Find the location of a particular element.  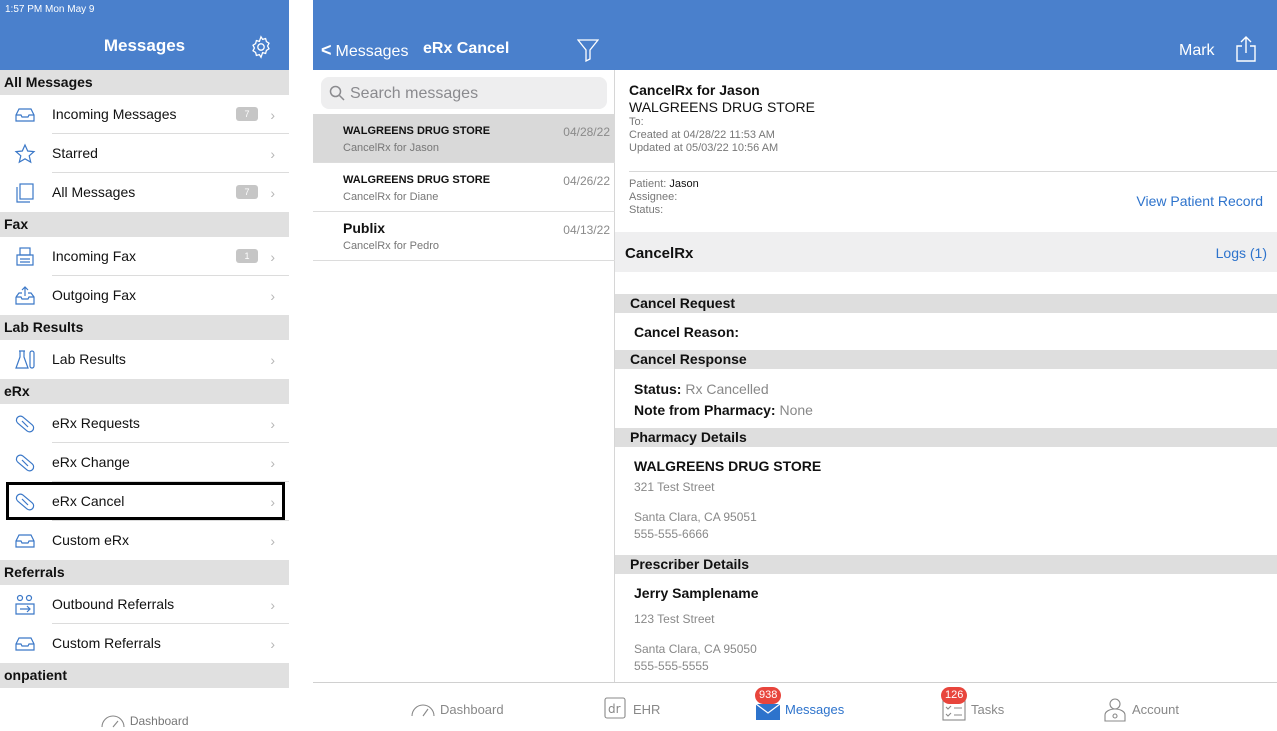

message-subject: CancelRx for Jason is located at coordinates (391, 148).